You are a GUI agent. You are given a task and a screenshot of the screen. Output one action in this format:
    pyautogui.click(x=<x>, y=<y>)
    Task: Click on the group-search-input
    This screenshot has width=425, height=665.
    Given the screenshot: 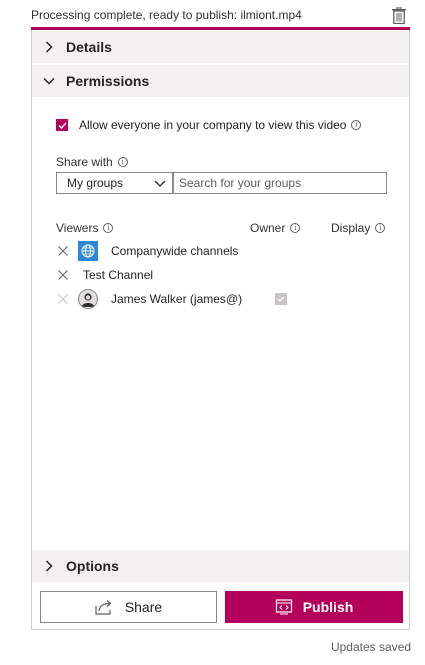 What is the action you would take?
    pyautogui.click(x=280, y=183)
    